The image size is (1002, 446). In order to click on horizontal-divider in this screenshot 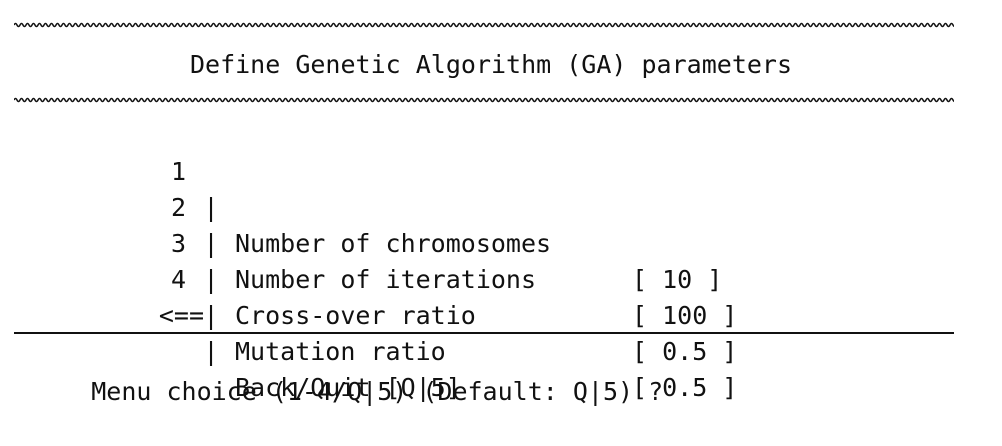, I will do `click(484, 333)`.